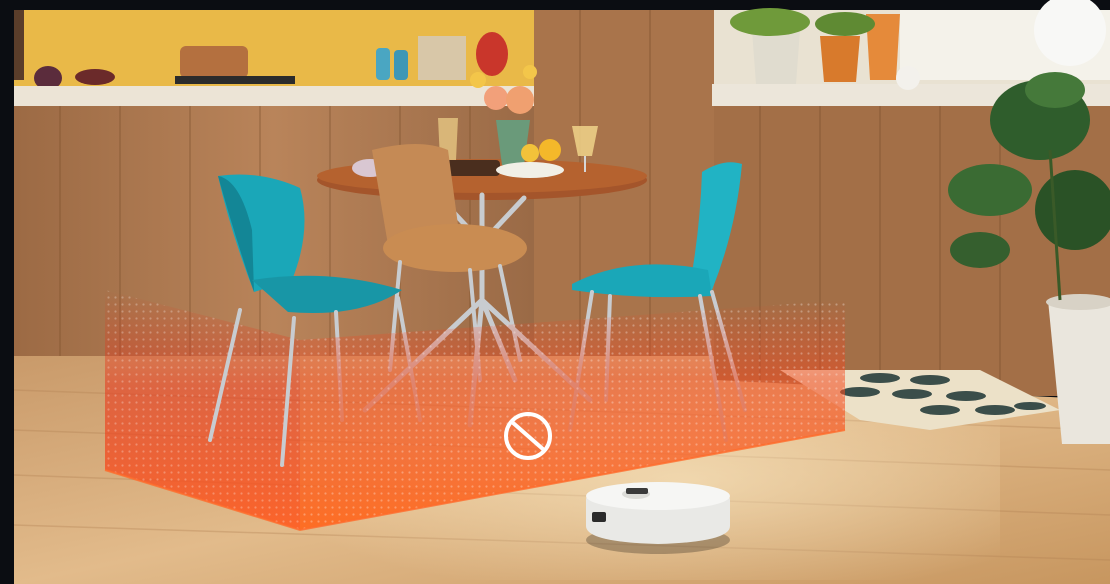 This screenshot has height=584, width=1110. I want to click on counter-top, so click(279, 96).